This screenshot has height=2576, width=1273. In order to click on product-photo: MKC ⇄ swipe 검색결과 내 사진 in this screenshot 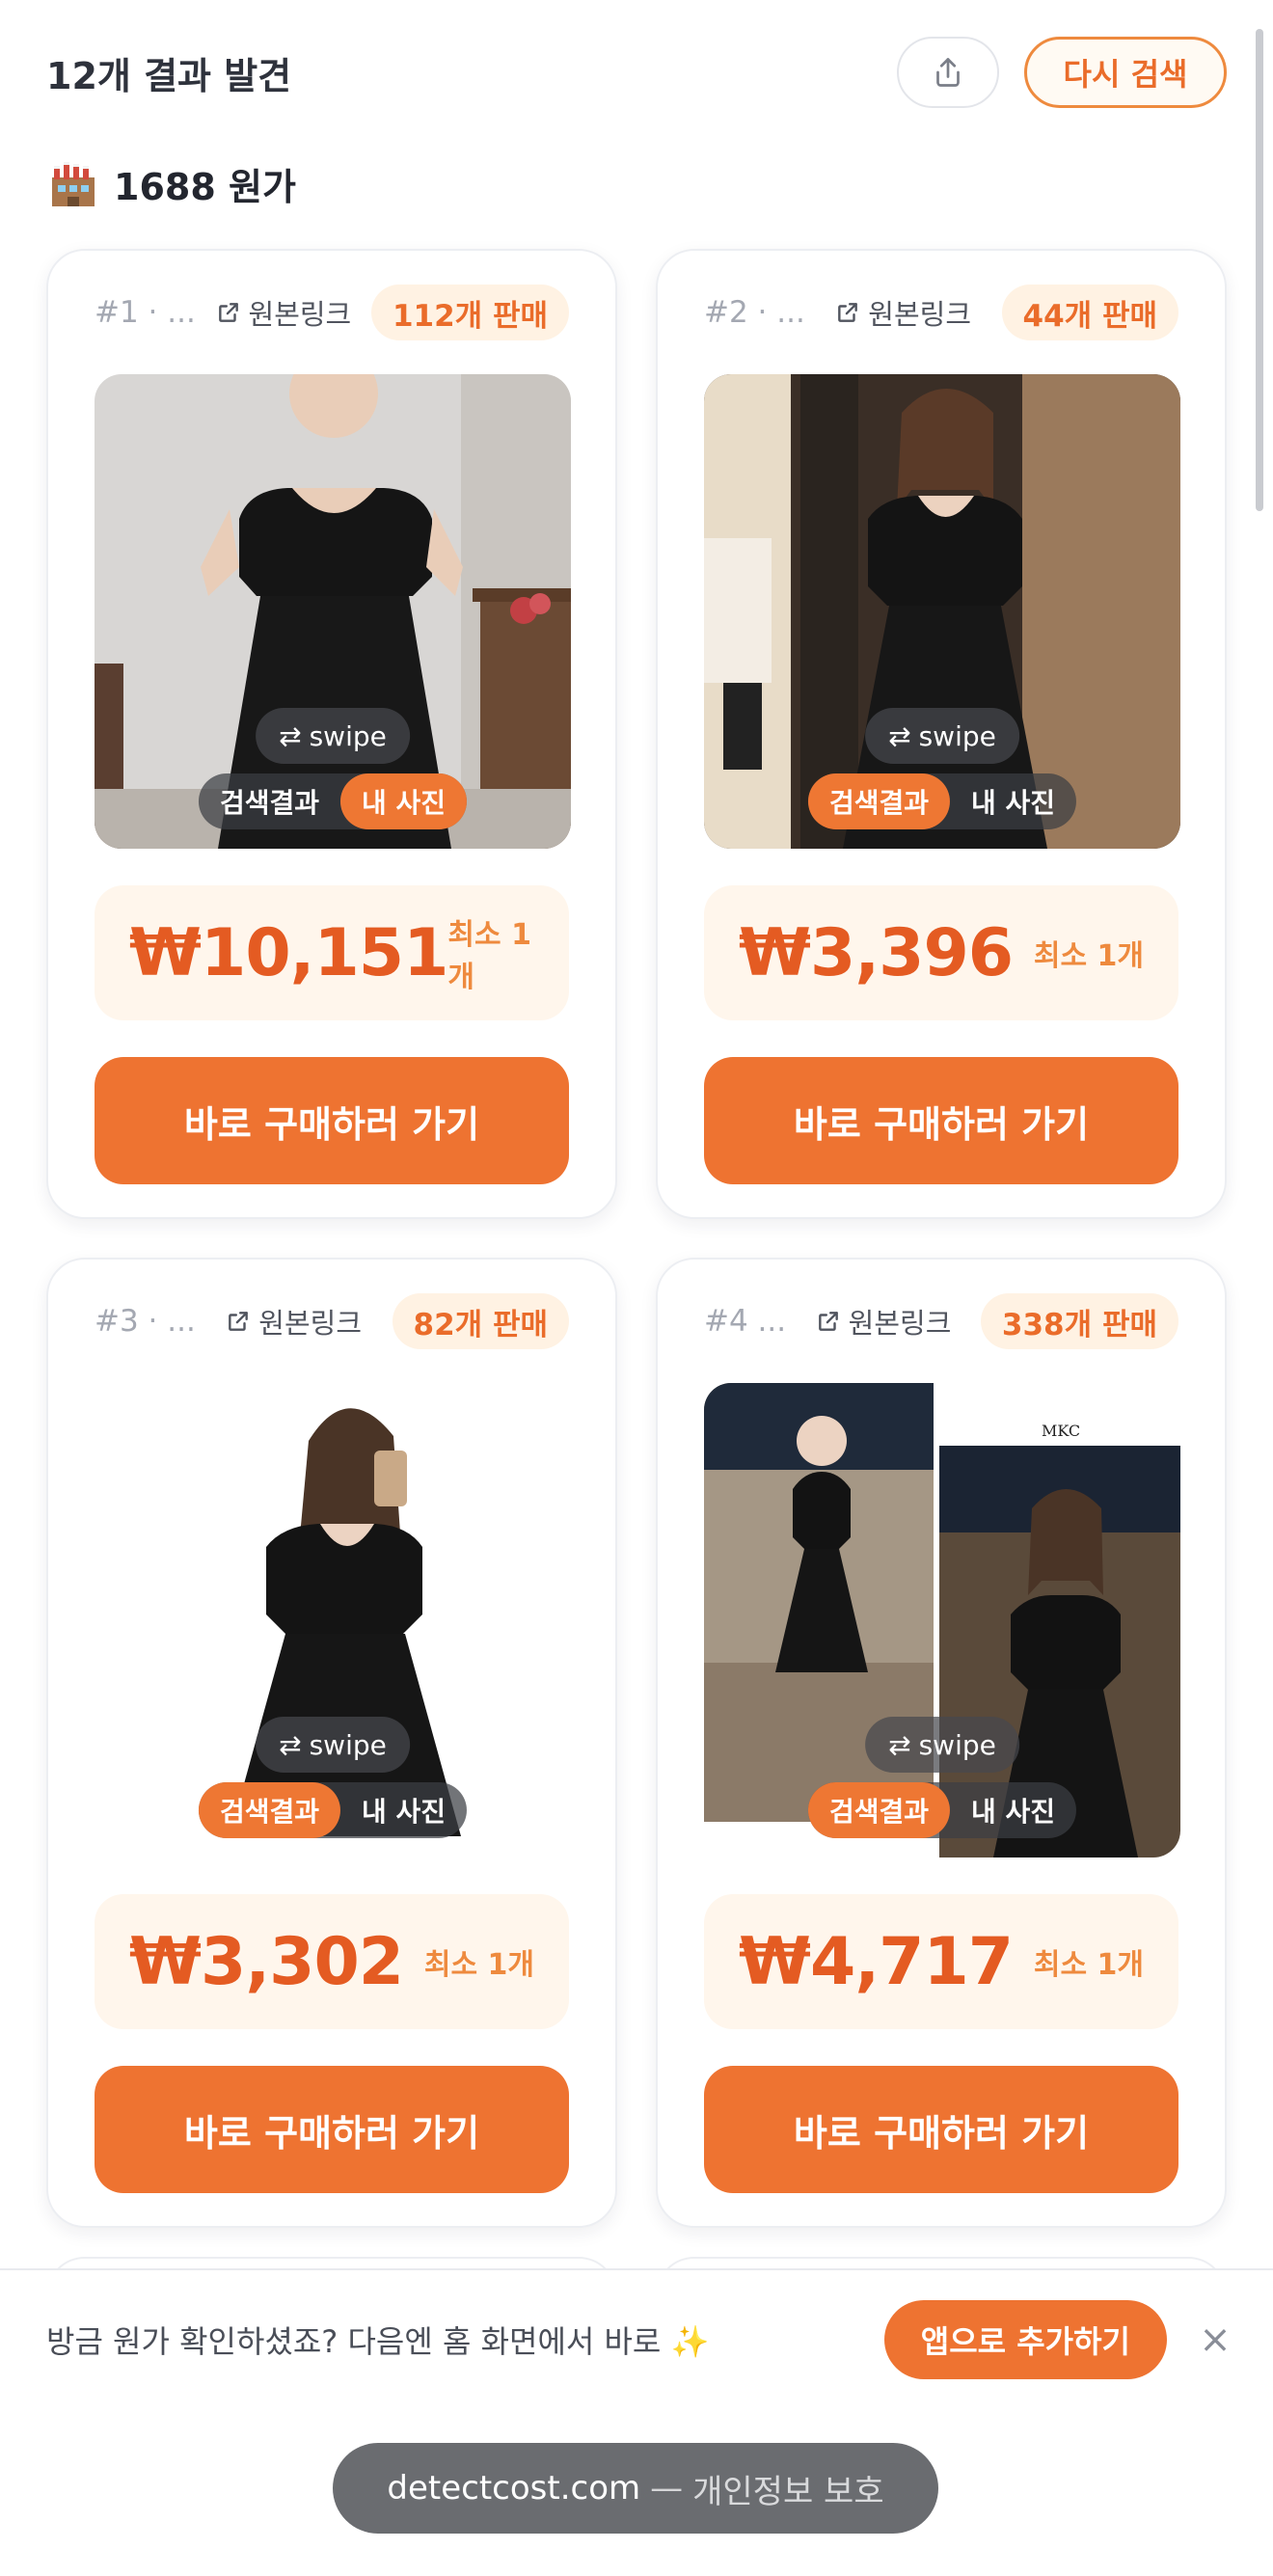, I will do `click(942, 1620)`.